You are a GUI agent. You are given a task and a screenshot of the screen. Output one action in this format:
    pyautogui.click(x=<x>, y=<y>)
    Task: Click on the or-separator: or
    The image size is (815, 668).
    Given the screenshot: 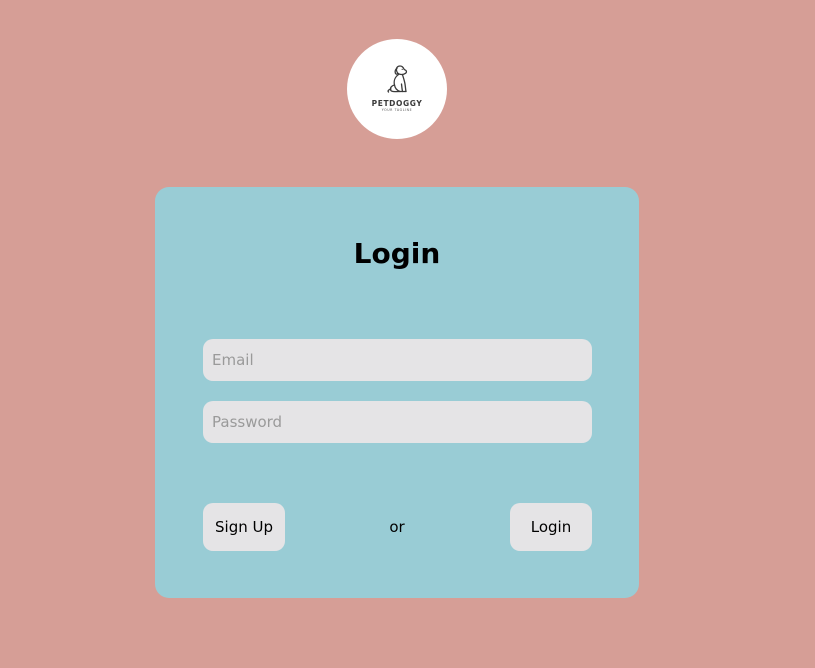 What is the action you would take?
    pyautogui.click(x=397, y=527)
    